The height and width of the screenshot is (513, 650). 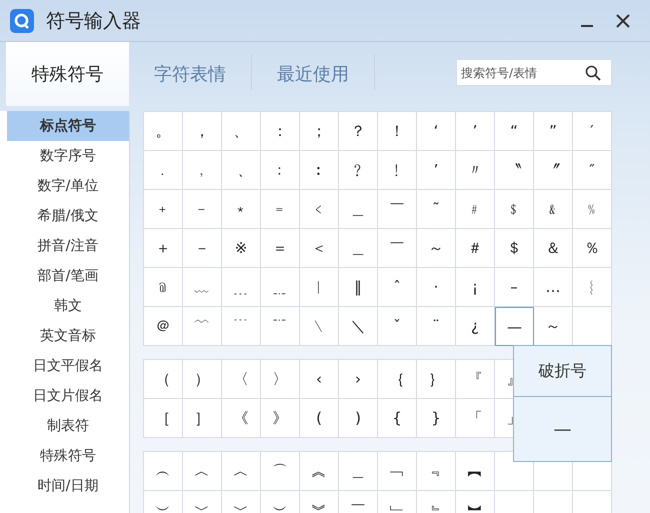 What do you see at coordinates (202, 131) in the screenshot?
I see `symbol-cell: ，` at bounding box center [202, 131].